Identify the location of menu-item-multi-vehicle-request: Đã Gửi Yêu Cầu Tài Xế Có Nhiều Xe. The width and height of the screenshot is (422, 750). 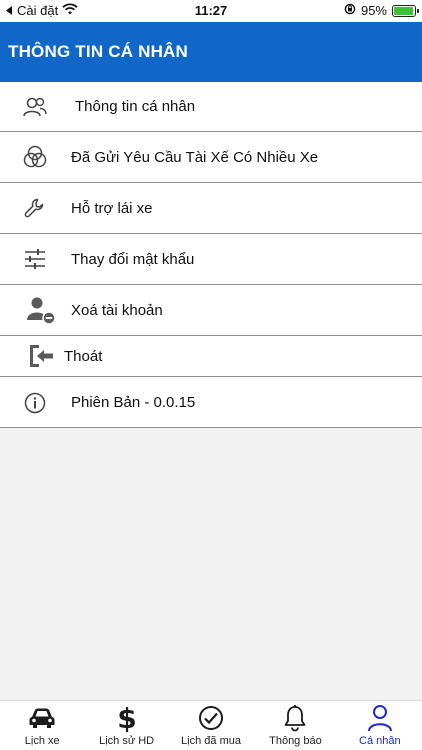
(211, 157).